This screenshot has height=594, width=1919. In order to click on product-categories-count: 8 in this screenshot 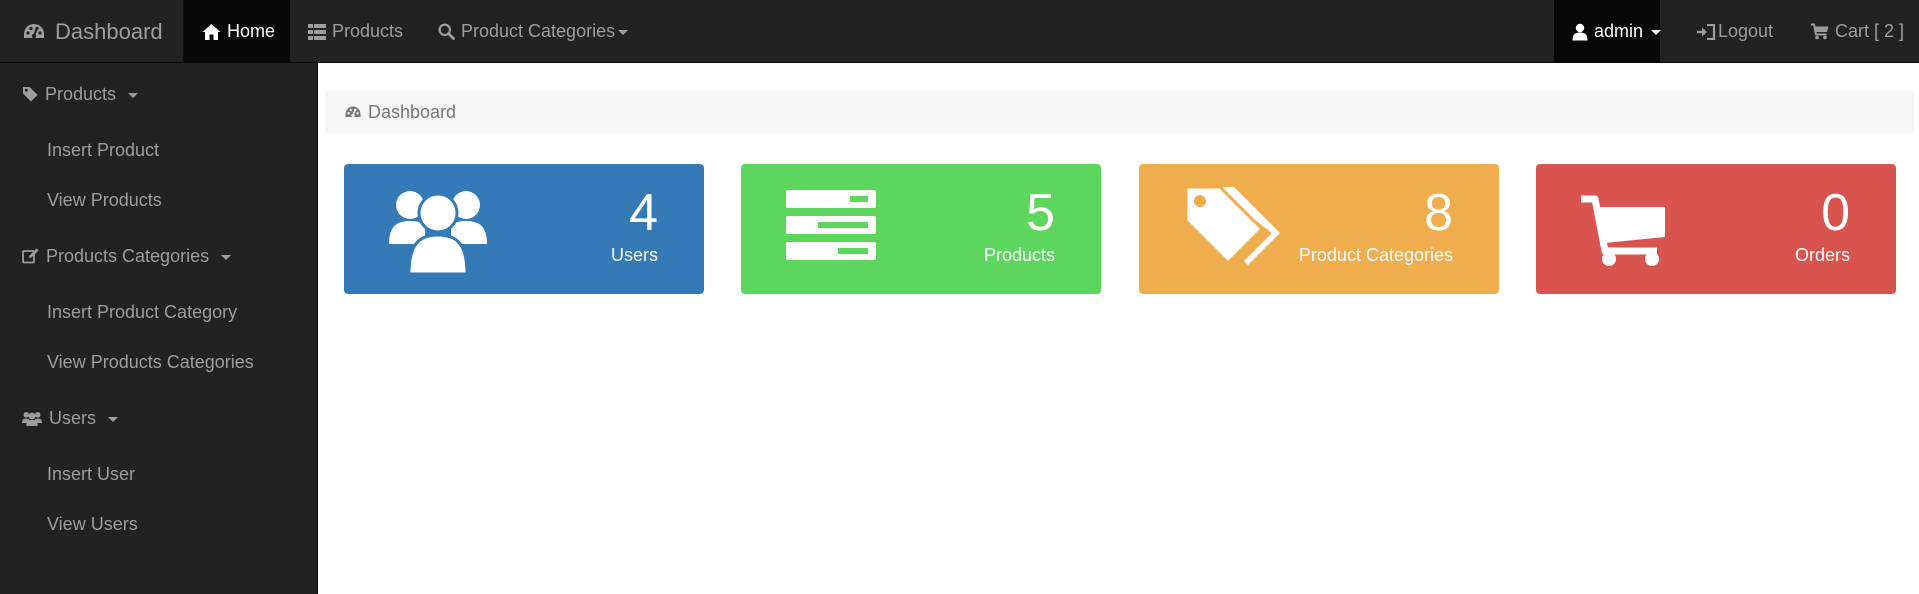, I will do `click(1438, 213)`.